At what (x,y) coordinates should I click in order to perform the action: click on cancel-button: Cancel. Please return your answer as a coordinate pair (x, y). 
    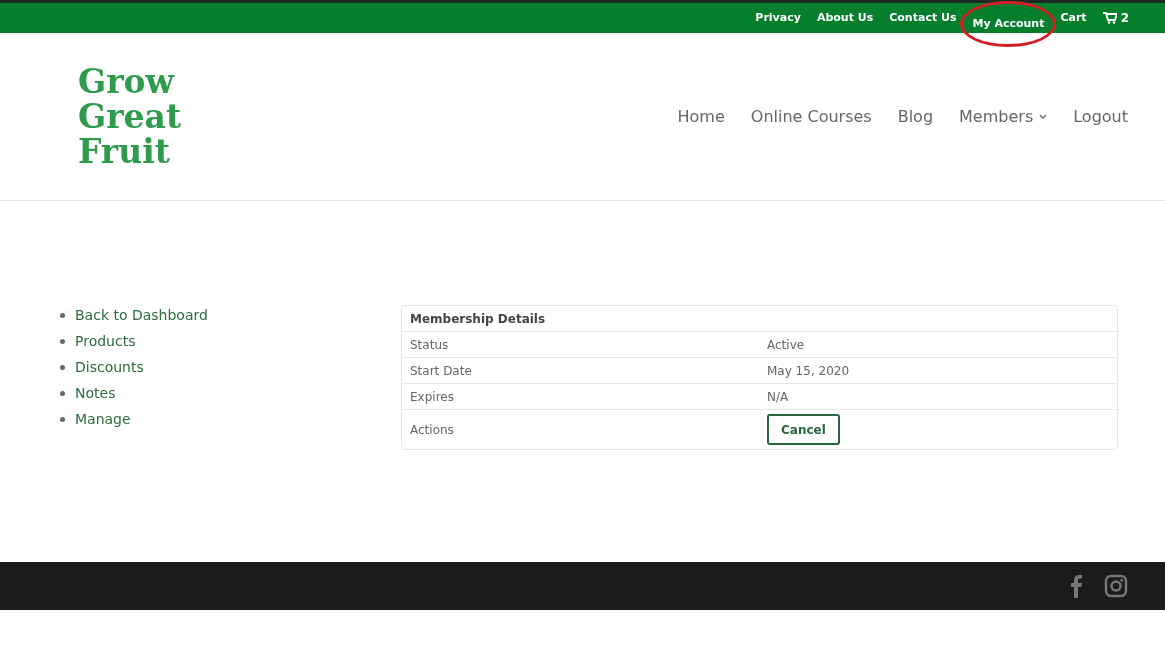
    Looking at the image, I should click on (803, 429).